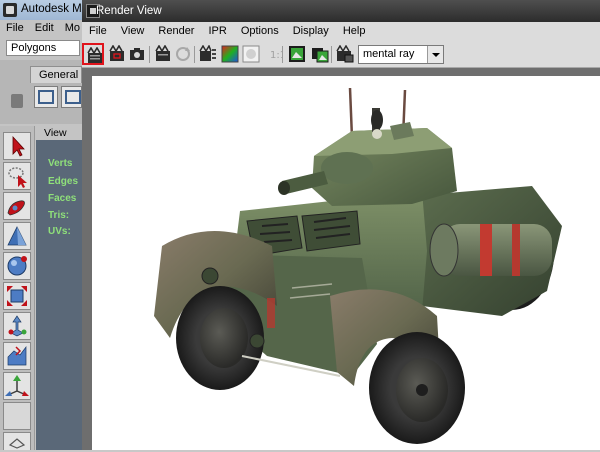  What do you see at coordinates (55, 133) in the screenshot?
I see `viewport-menu-view: View` at bounding box center [55, 133].